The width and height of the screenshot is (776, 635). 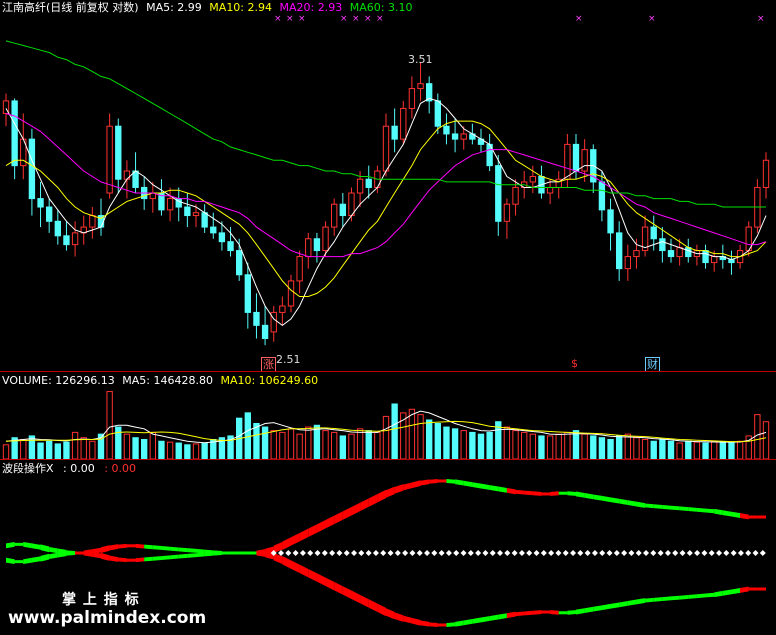 What do you see at coordinates (174, 7) in the screenshot?
I see `ma5-label: MA5: 2.99` at bounding box center [174, 7].